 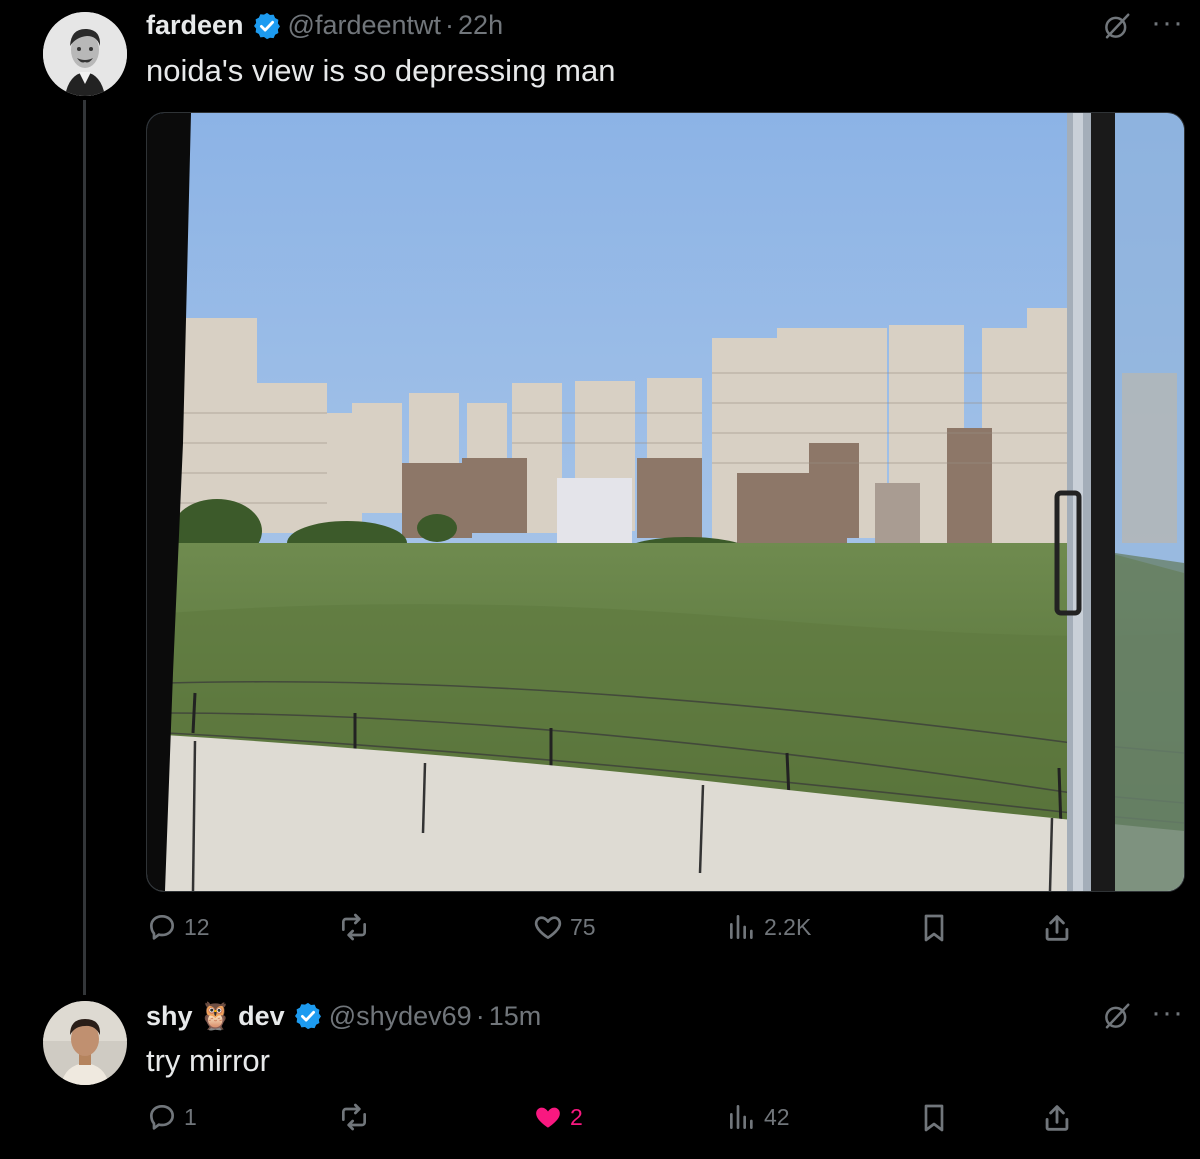 I want to click on timestamp: 15m, so click(x=515, y=1016).